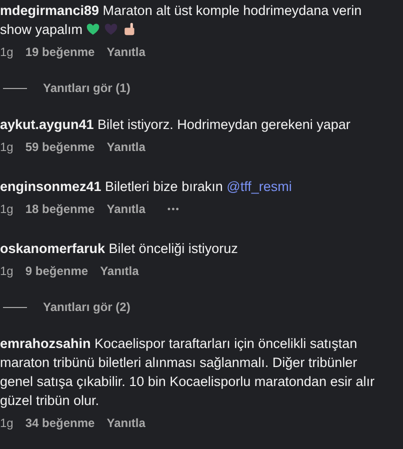 This screenshot has width=403, height=449. I want to click on comment-text: oskanomerfaruk Bilet önceliği istiyoruz, so click(119, 249).